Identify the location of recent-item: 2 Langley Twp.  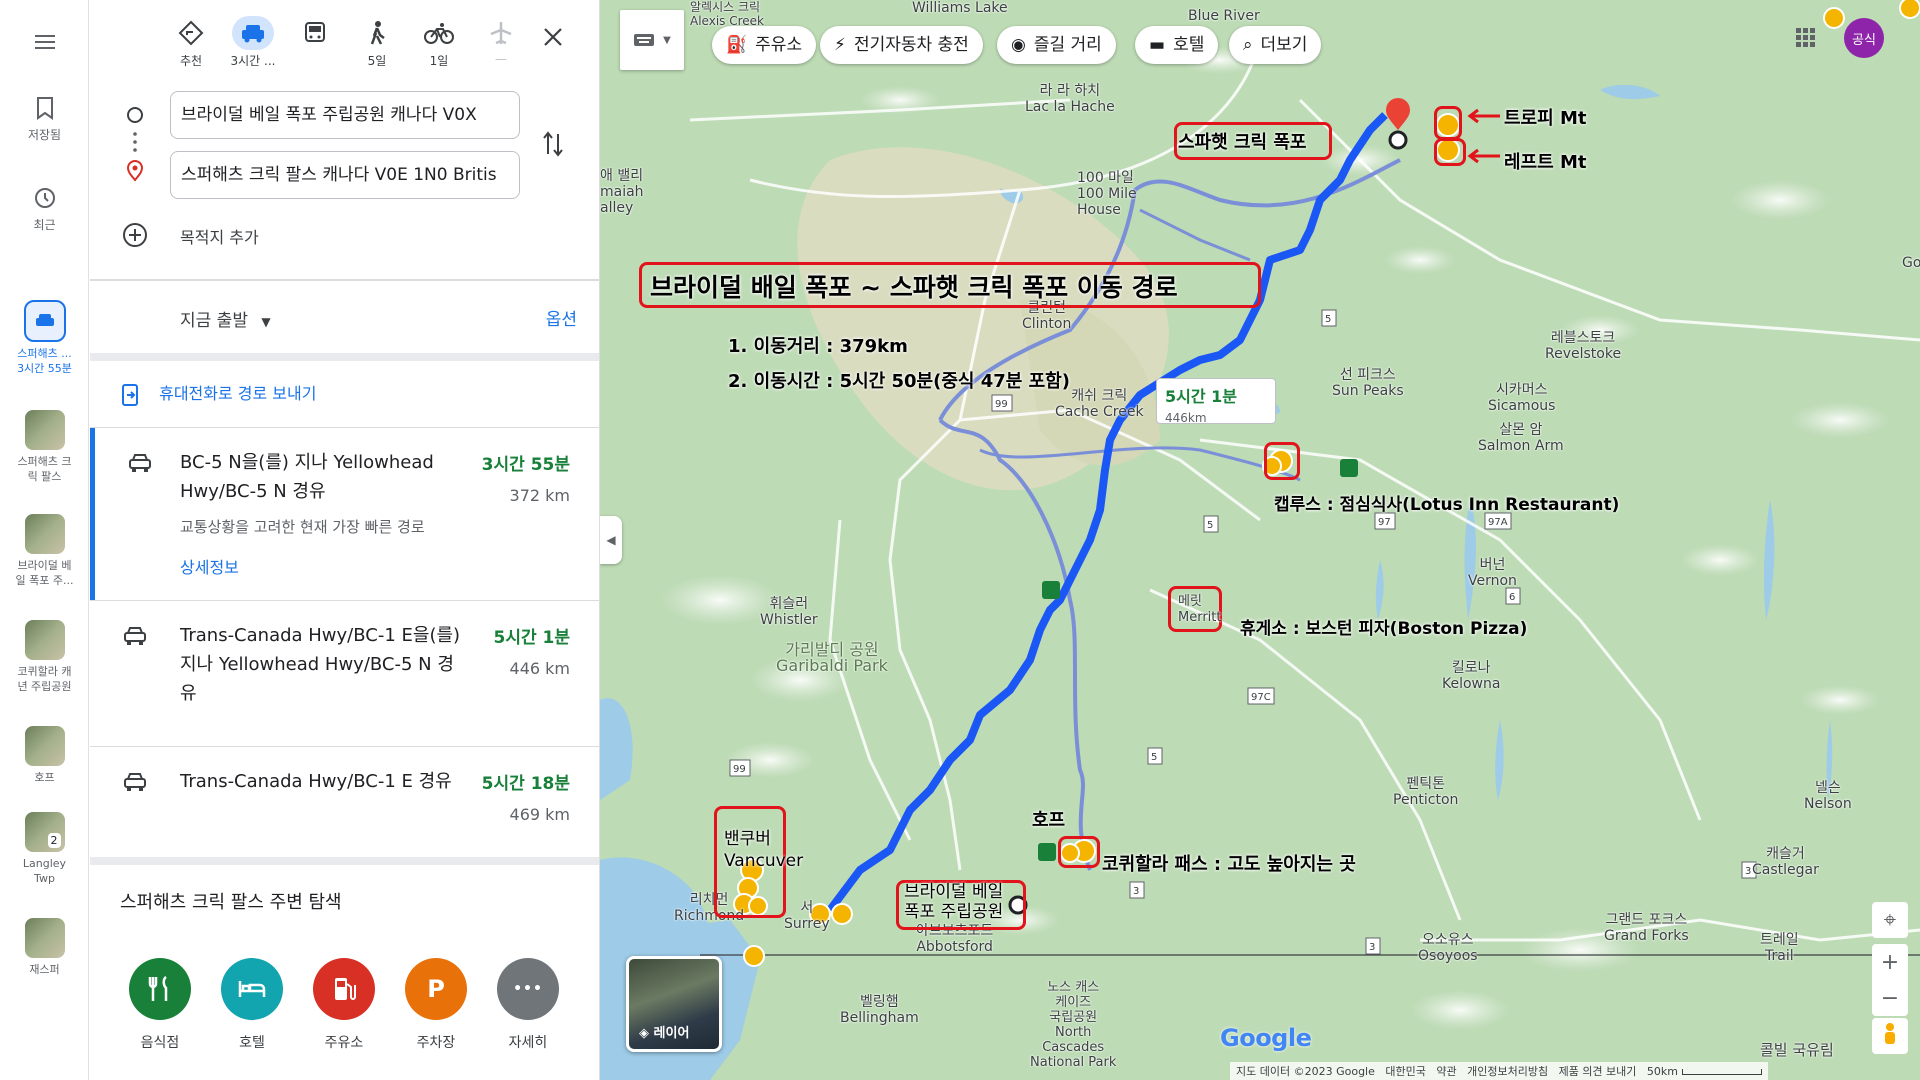
(44, 849).